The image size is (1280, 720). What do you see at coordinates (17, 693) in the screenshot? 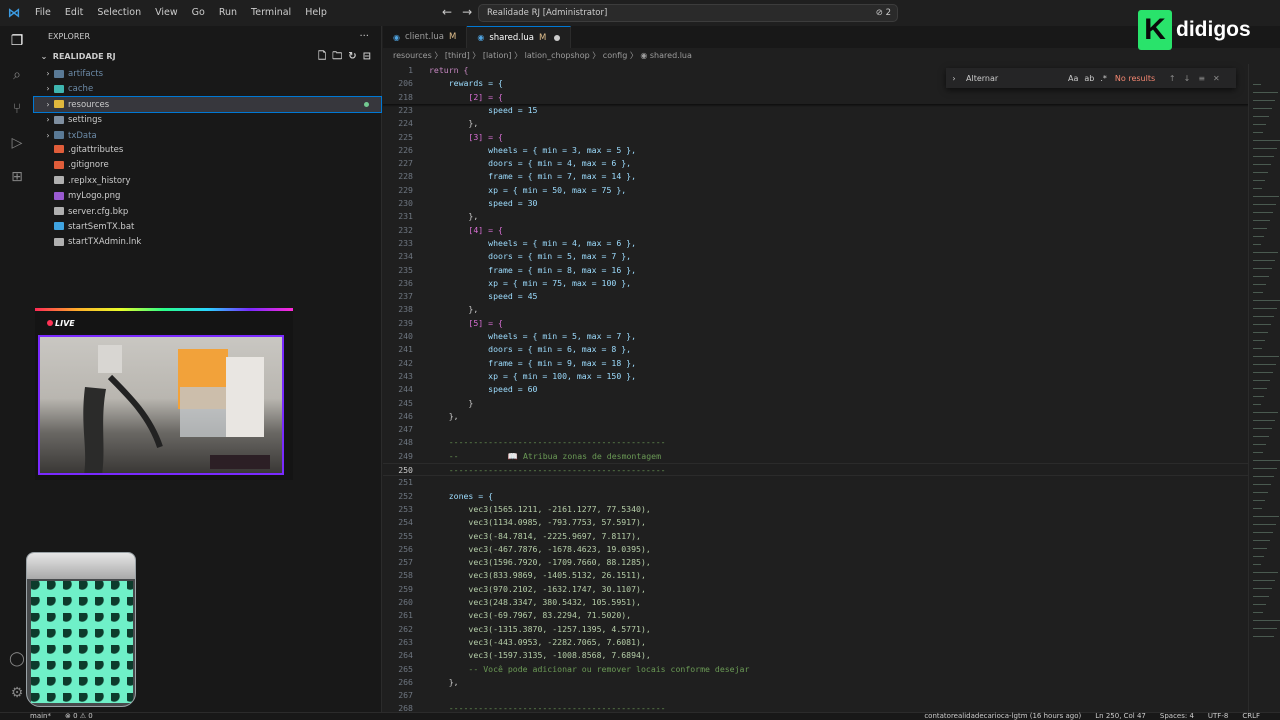
I see `settings-gear-icon: ⚙` at bounding box center [17, 693].